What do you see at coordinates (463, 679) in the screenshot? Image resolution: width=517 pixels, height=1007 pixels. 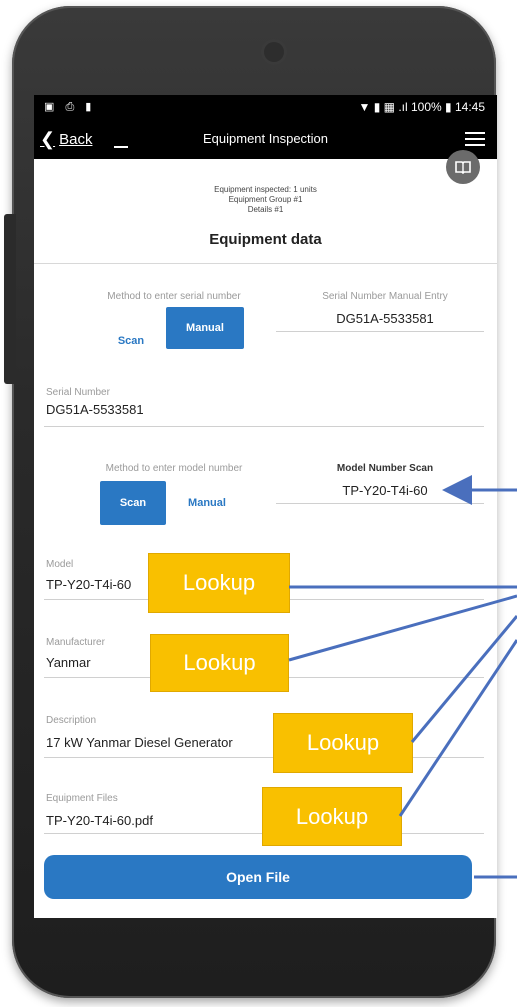 I see `arrow-line-description` at bounding box center [463, 679].